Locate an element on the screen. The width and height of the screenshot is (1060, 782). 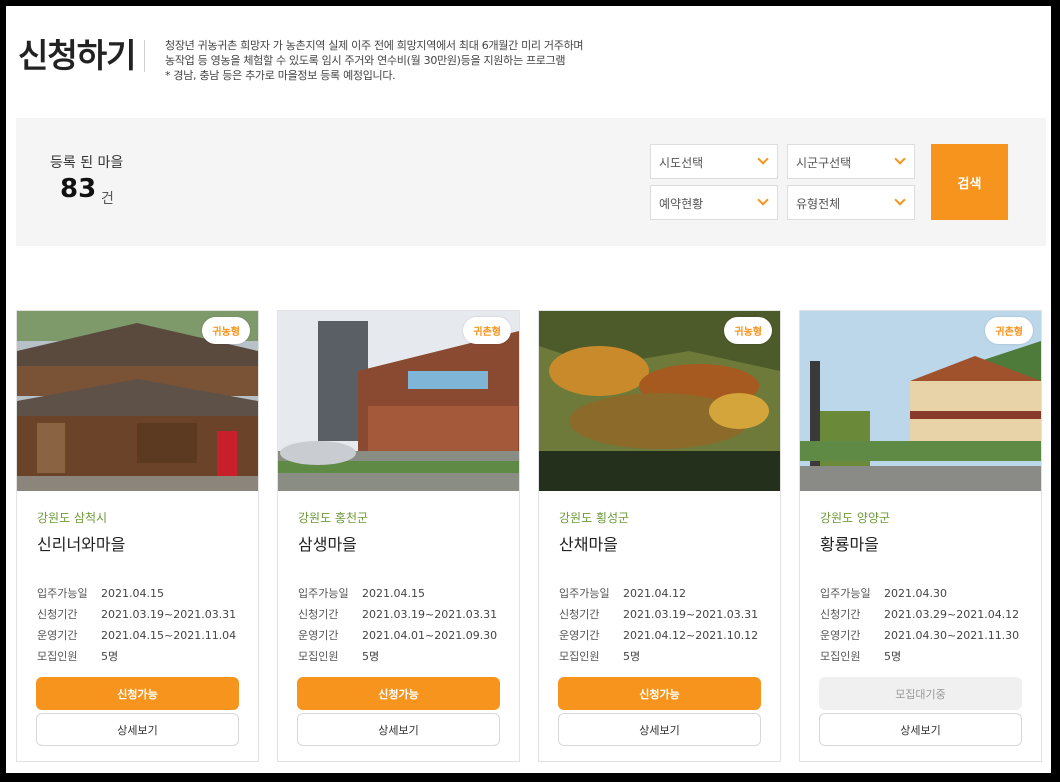
search-button: 검색 is located at coordinates (969, 182).